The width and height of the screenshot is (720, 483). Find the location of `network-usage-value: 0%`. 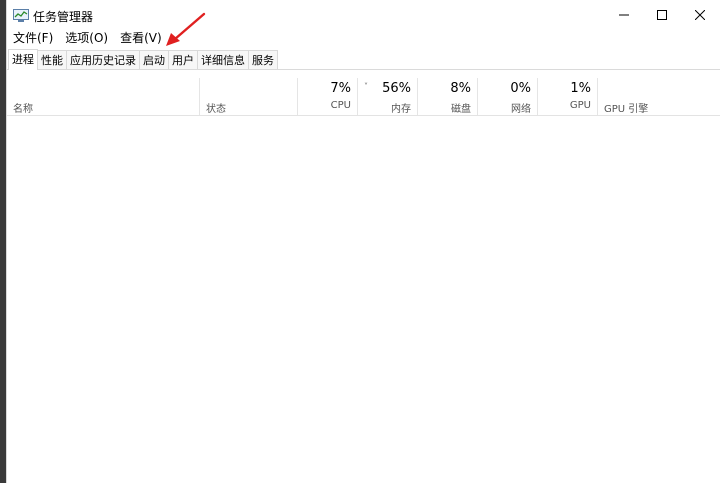

network-usage-value: 0% is located at coordinates (520, 88).